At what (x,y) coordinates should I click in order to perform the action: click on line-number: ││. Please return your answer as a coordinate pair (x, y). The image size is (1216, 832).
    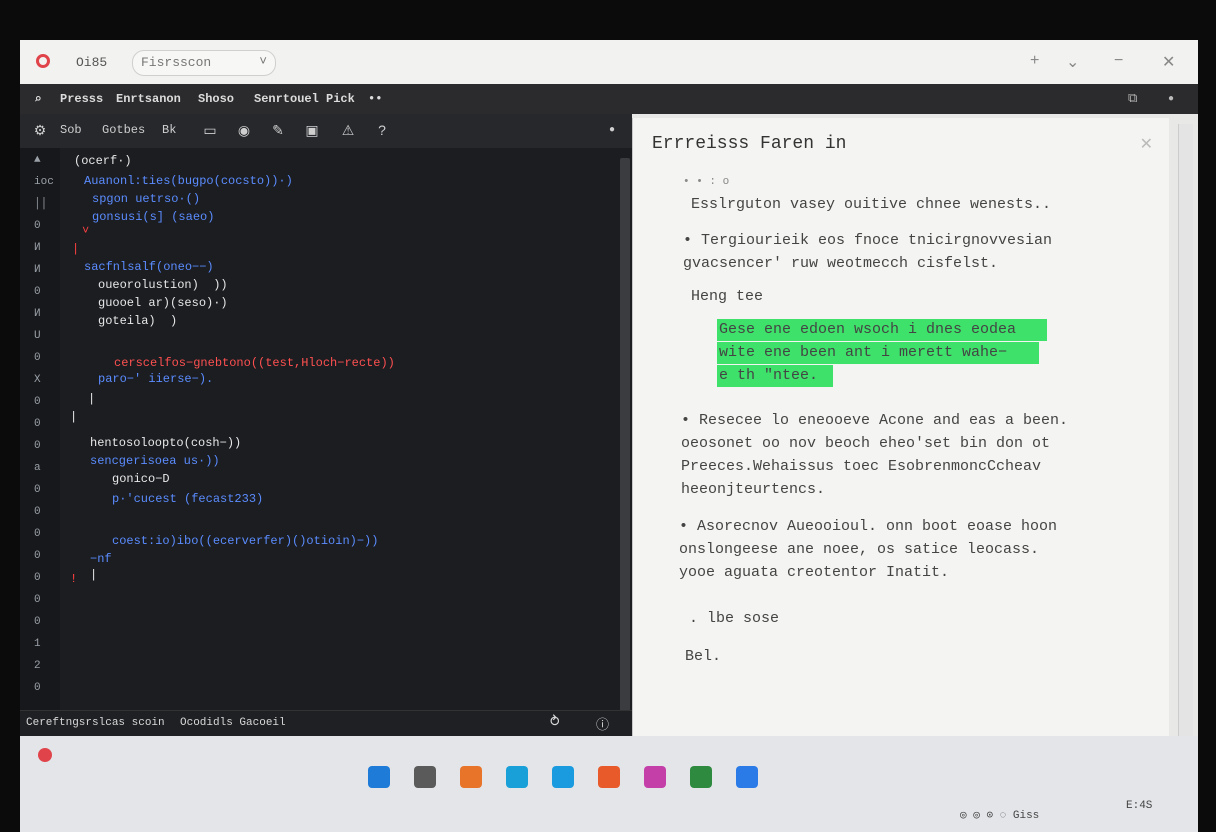
    Looking at the image, I should click on (41, 204).